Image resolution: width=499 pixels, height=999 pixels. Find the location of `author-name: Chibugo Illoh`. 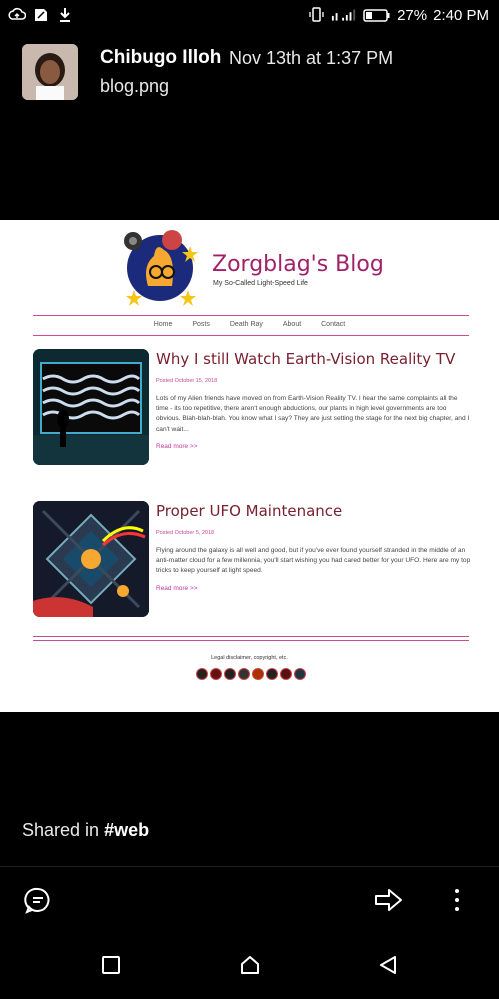

author-name: Chibugo Illoh is located at coordinates (160, 58).